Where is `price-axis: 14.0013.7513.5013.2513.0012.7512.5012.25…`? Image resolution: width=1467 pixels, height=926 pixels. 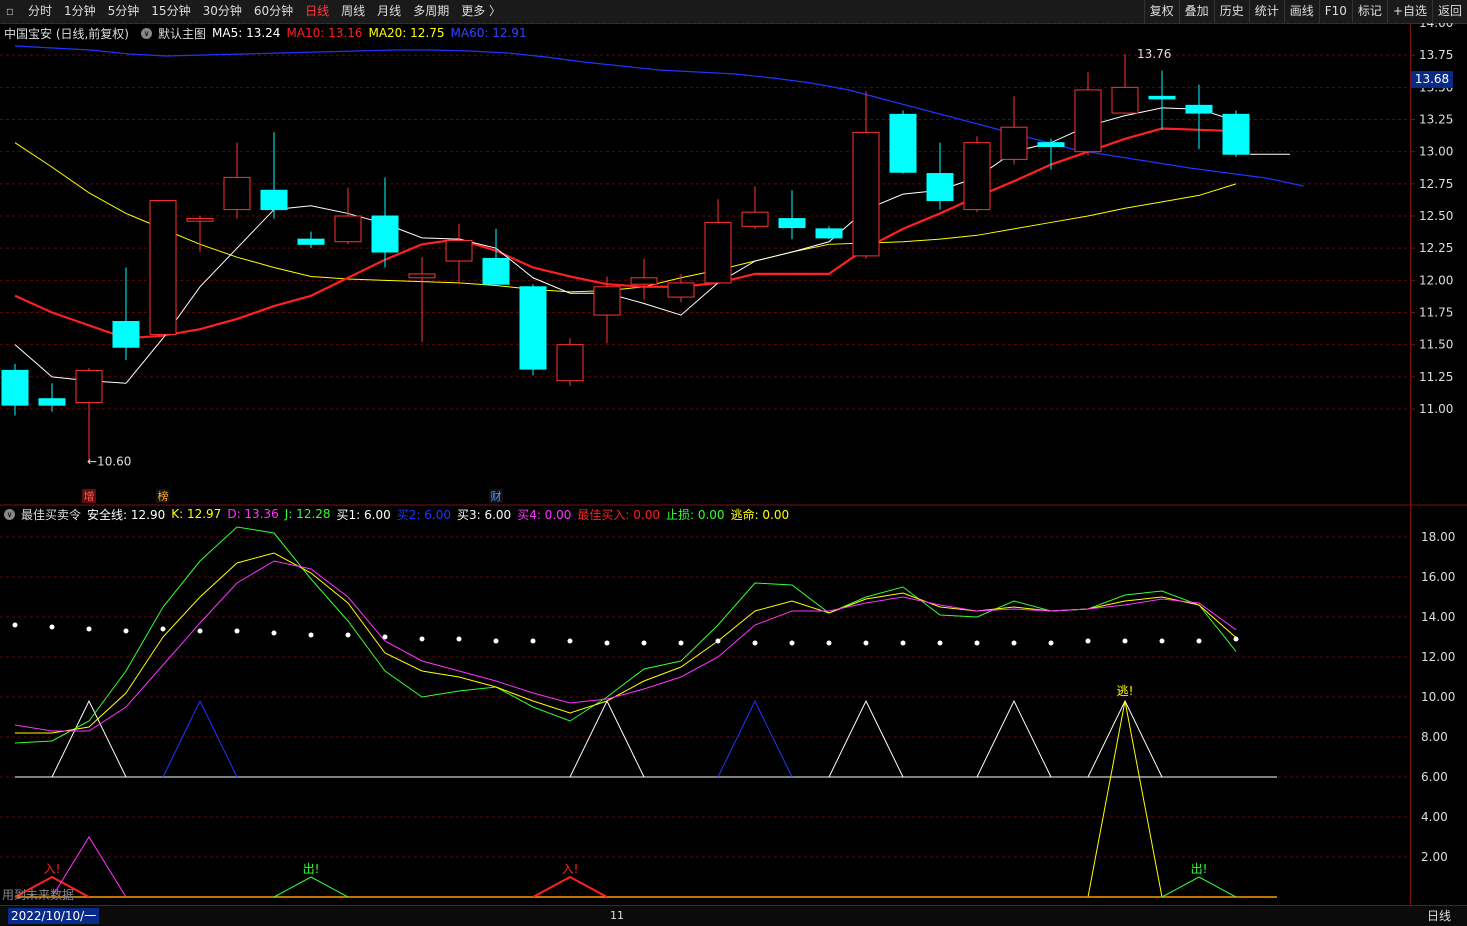 price-axis: 14.0013.7513.5013.2513.0012.7512.5012.25… is located at coordinates (1438, 460).